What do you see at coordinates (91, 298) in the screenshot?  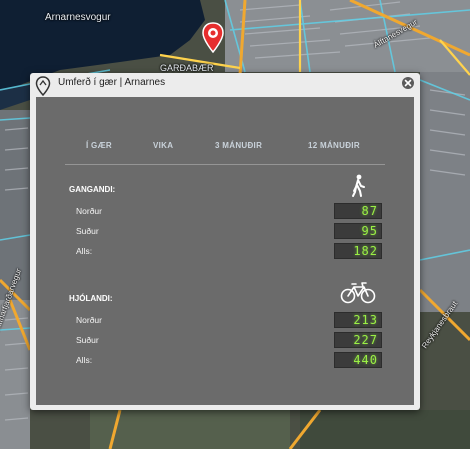 I see `section-title-cyclists: HJÓLANDI:` at bounding box center [91, 298].